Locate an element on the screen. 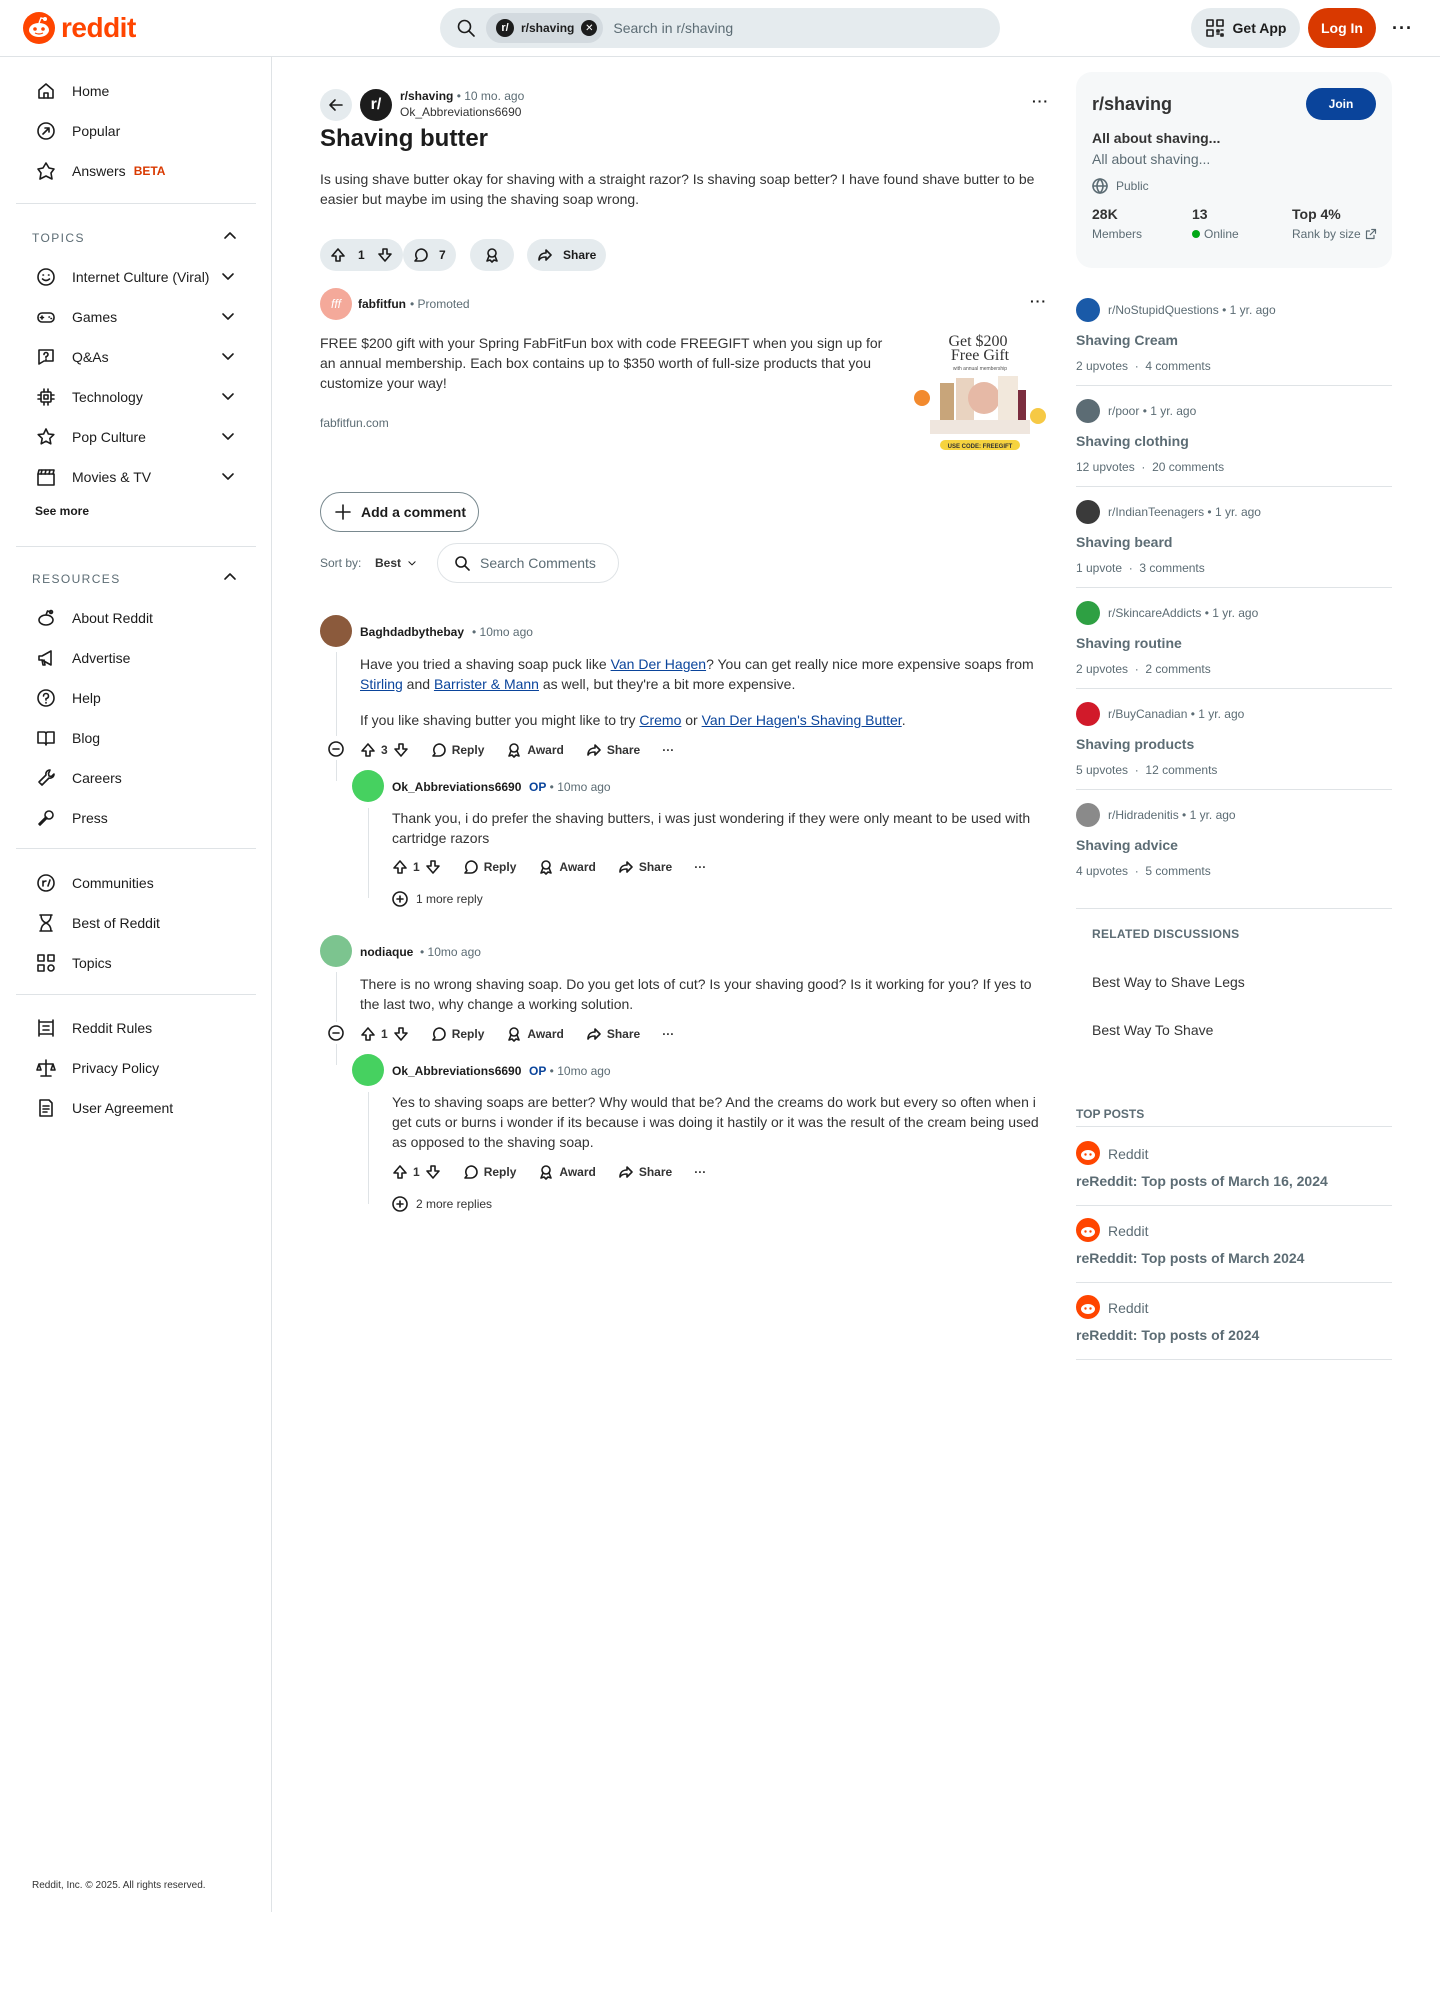 This screenshot has height=2000, width=1440. link-stirling: Stirling is located at coordinates (381, 684).